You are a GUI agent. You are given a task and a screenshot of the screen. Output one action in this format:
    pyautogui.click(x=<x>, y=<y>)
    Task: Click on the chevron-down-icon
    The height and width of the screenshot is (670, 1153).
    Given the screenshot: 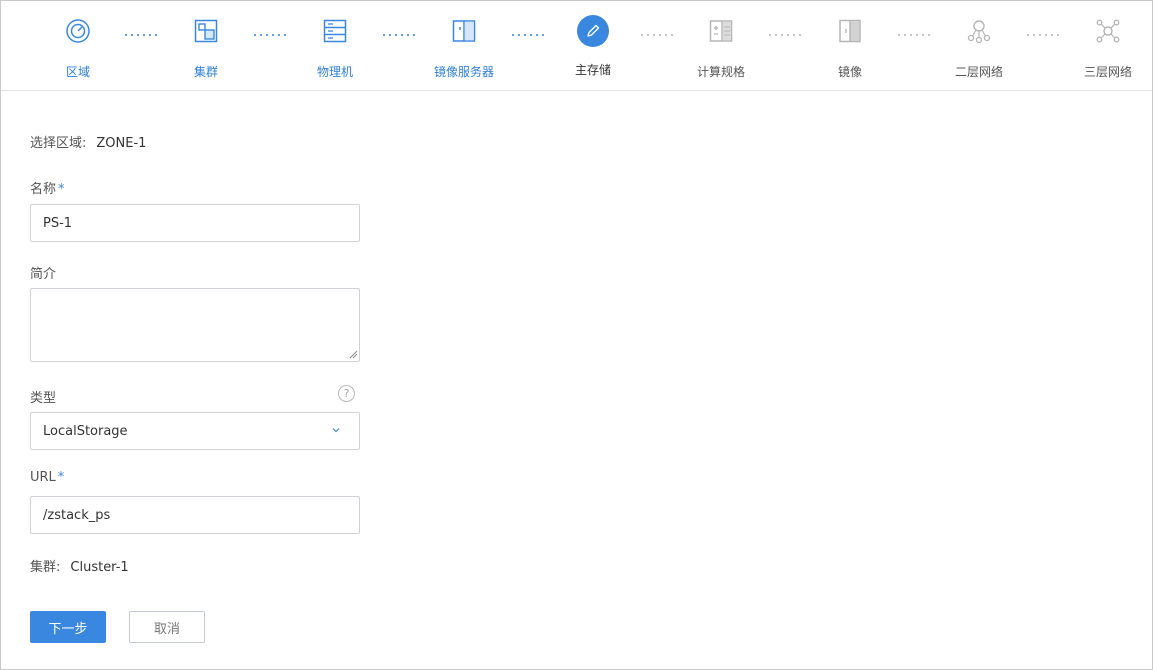 What is the action you would take?
    pyautogui.click(x=336, y=430)
    